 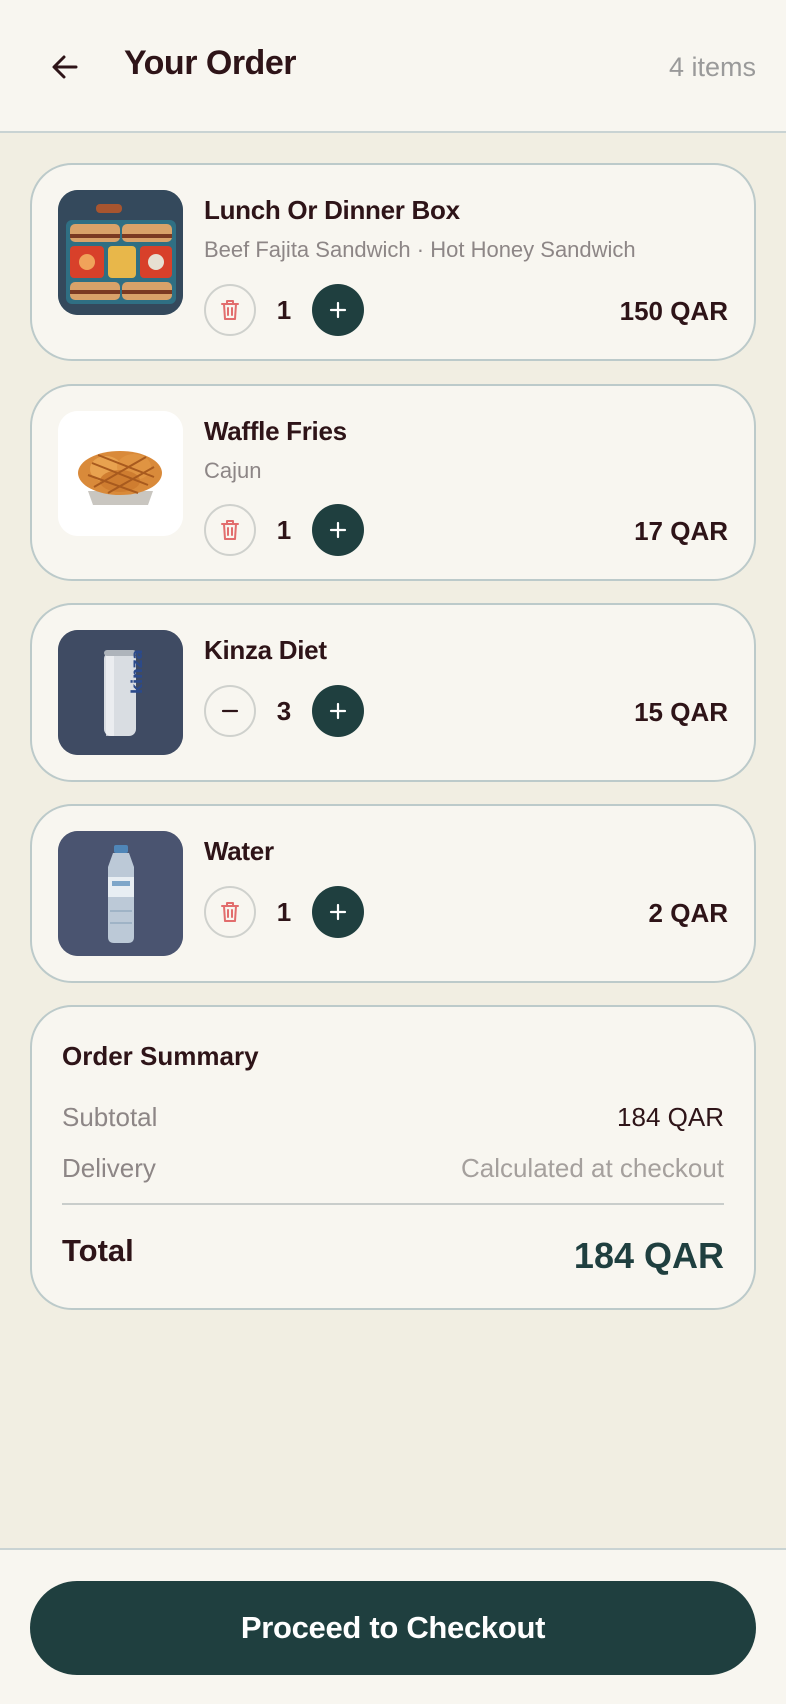 I want to click on quantity-value: 3, so click(x=284, y=710).